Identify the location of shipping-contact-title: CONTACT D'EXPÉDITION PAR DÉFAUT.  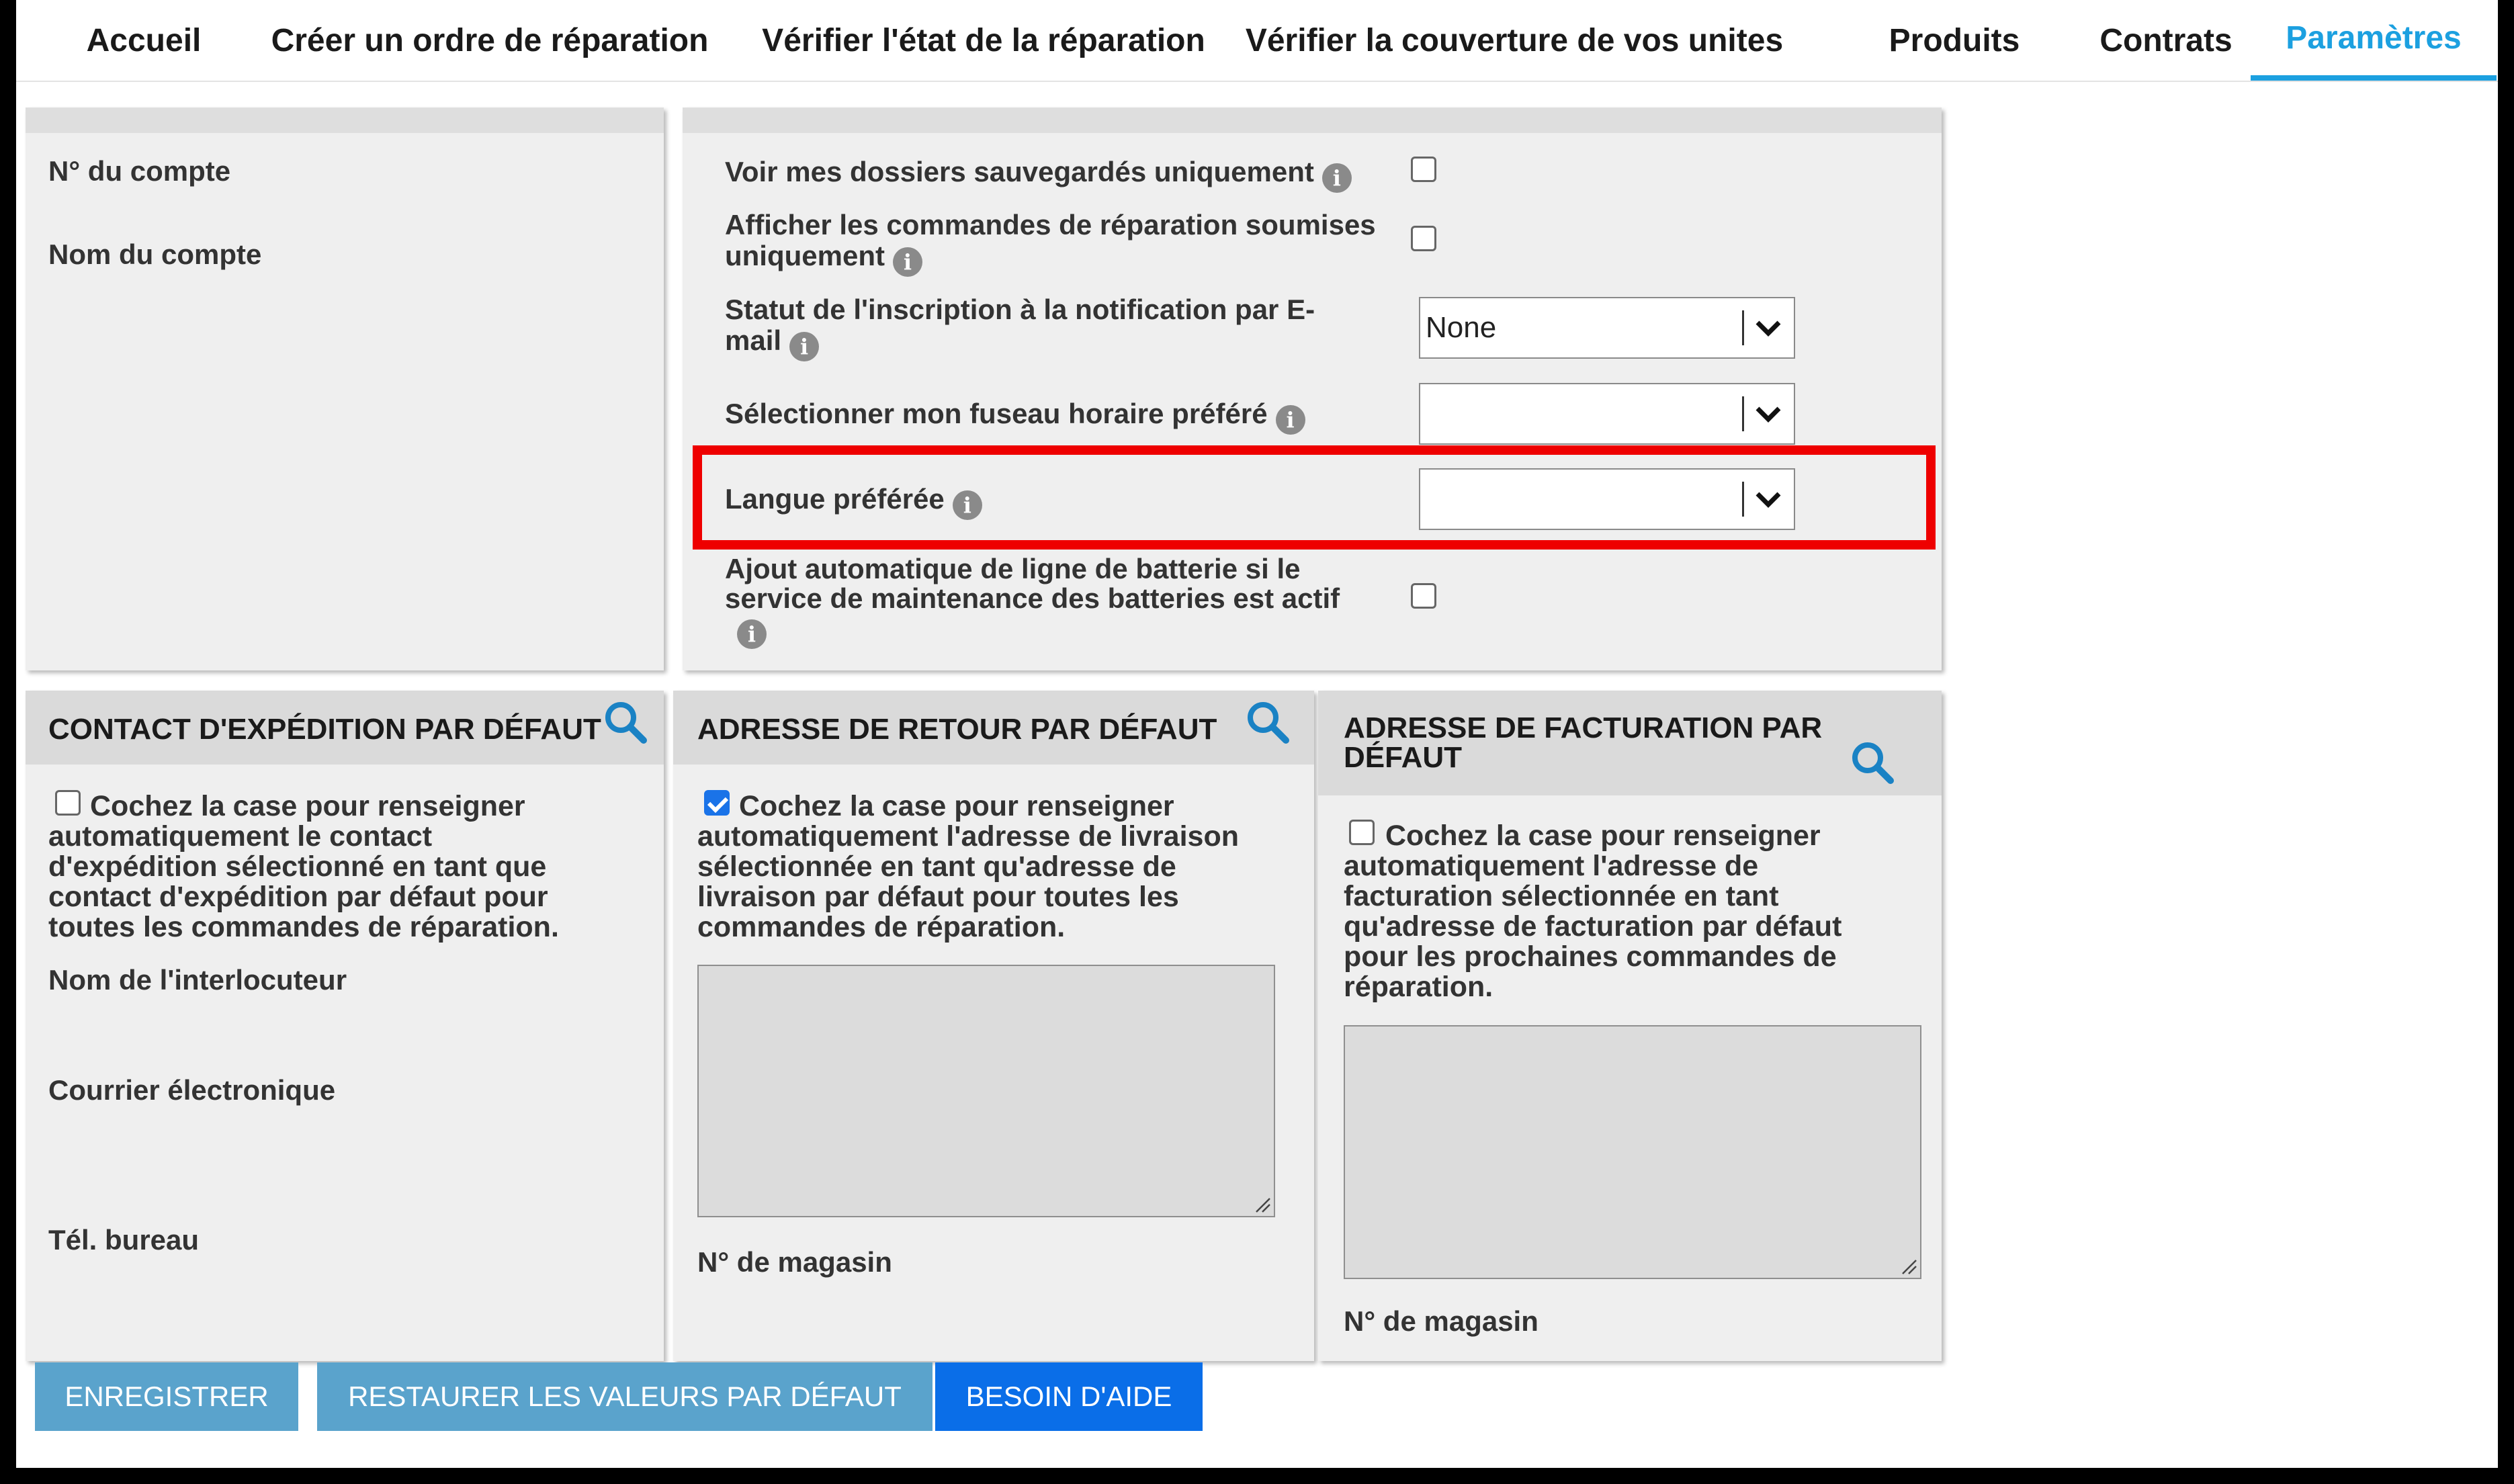
(324, 729).